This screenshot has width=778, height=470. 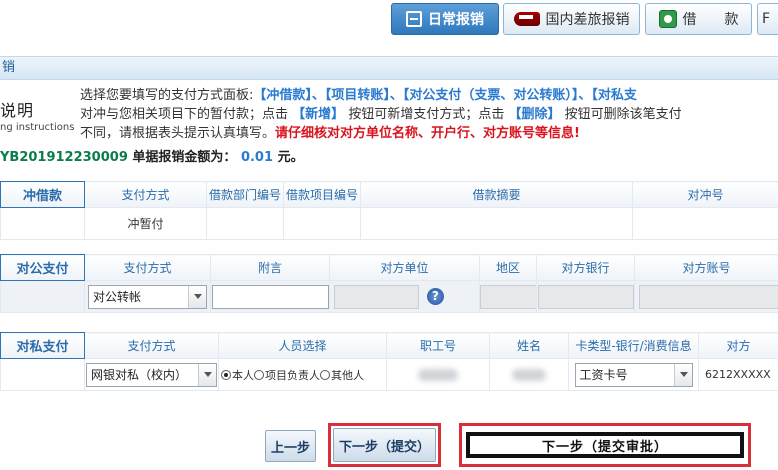 What do you see at coordinates (603, 374) in the screenshot?
I see `select-value: 工资卡号` at bounding box center [603, 374].